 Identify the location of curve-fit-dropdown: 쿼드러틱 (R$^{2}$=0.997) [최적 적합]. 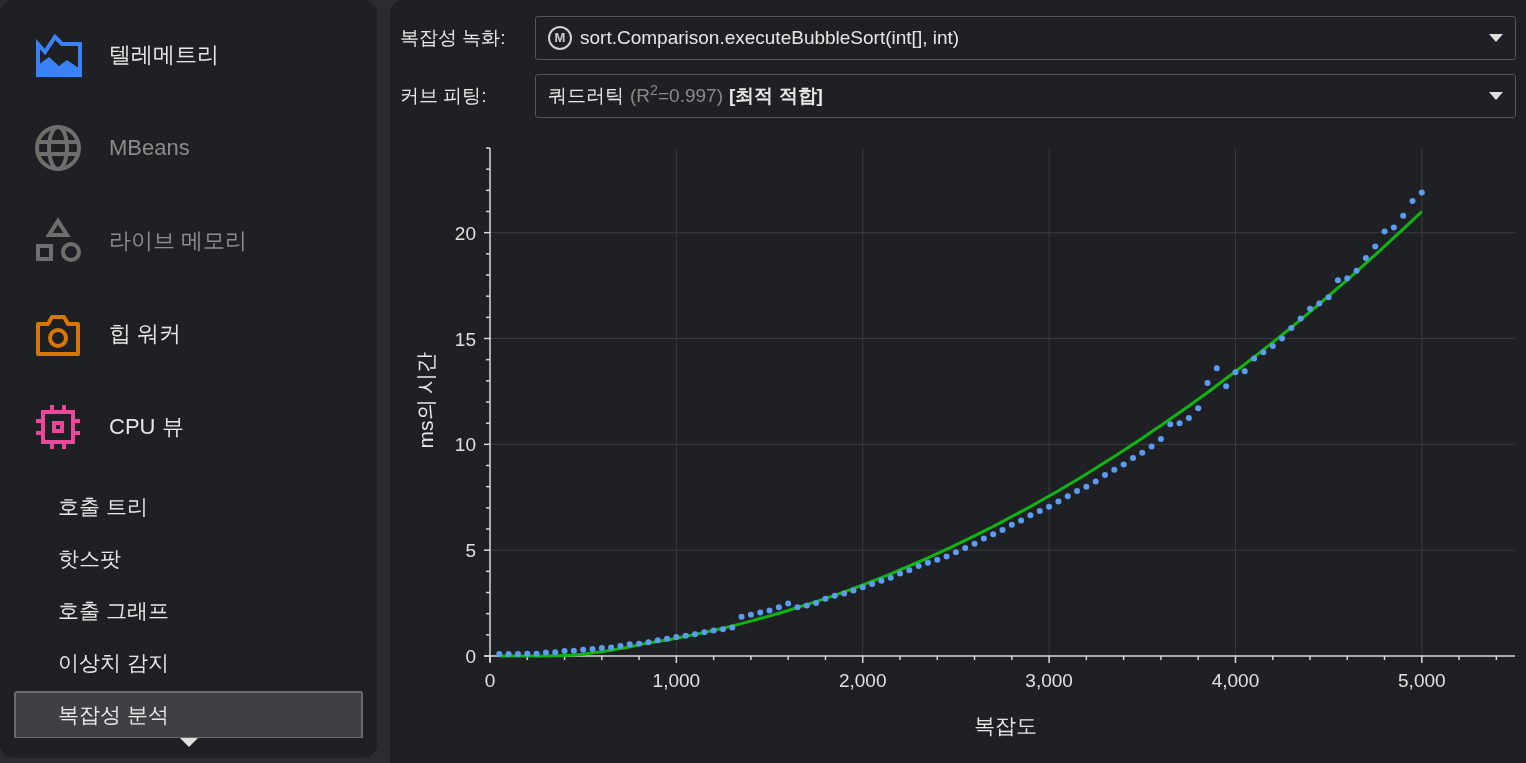
(1025, 96).